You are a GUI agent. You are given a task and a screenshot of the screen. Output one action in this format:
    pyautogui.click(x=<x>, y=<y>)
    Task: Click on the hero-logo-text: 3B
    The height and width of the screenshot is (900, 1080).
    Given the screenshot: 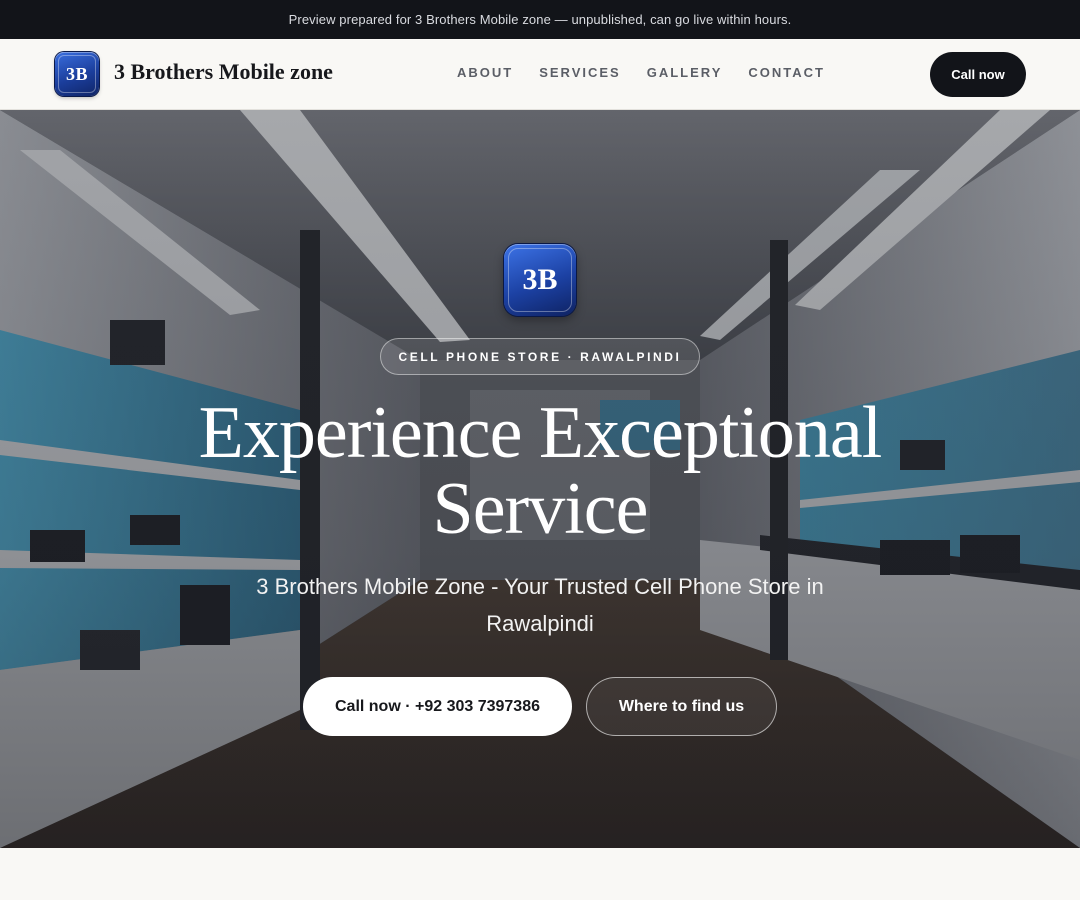 What is the action you would take?
    pyautogui.click(x=540, y=279)
    